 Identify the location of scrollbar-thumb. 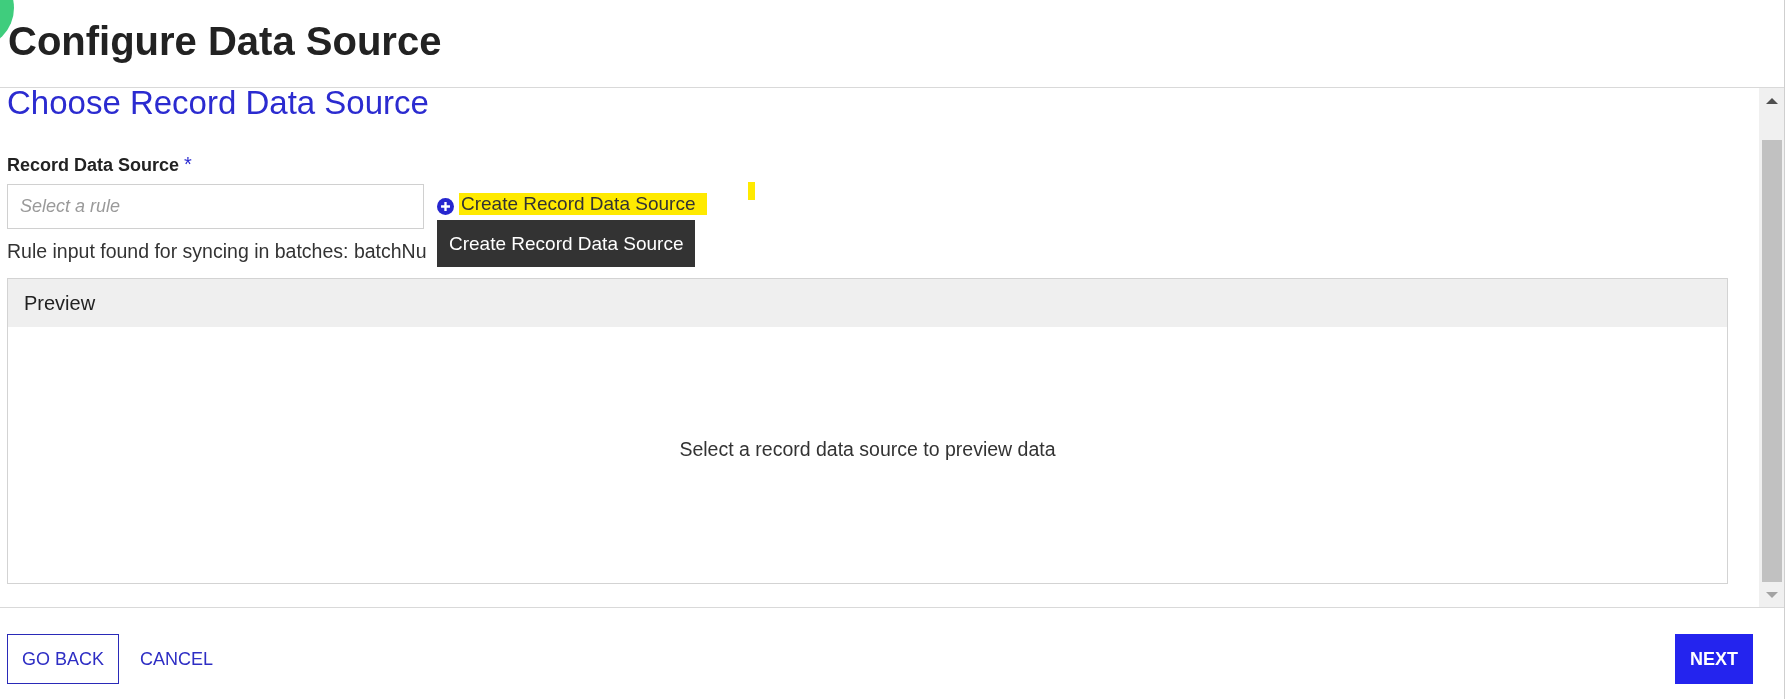
(1772, 361).